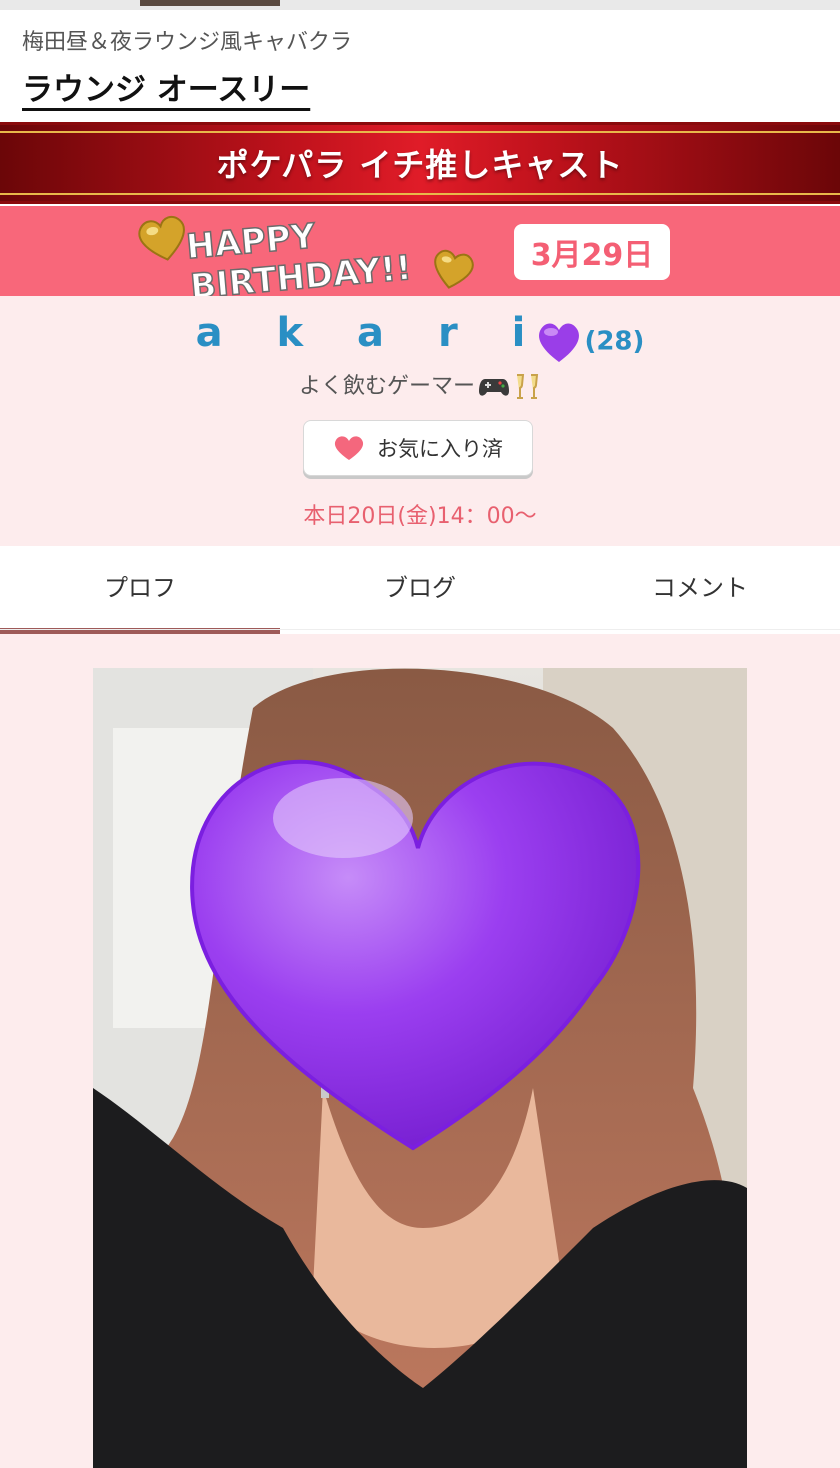  What do you see at coordinates (614, 341) in the screenshot?
I see `cast-age: (28)` at bounding box center [614, 341].